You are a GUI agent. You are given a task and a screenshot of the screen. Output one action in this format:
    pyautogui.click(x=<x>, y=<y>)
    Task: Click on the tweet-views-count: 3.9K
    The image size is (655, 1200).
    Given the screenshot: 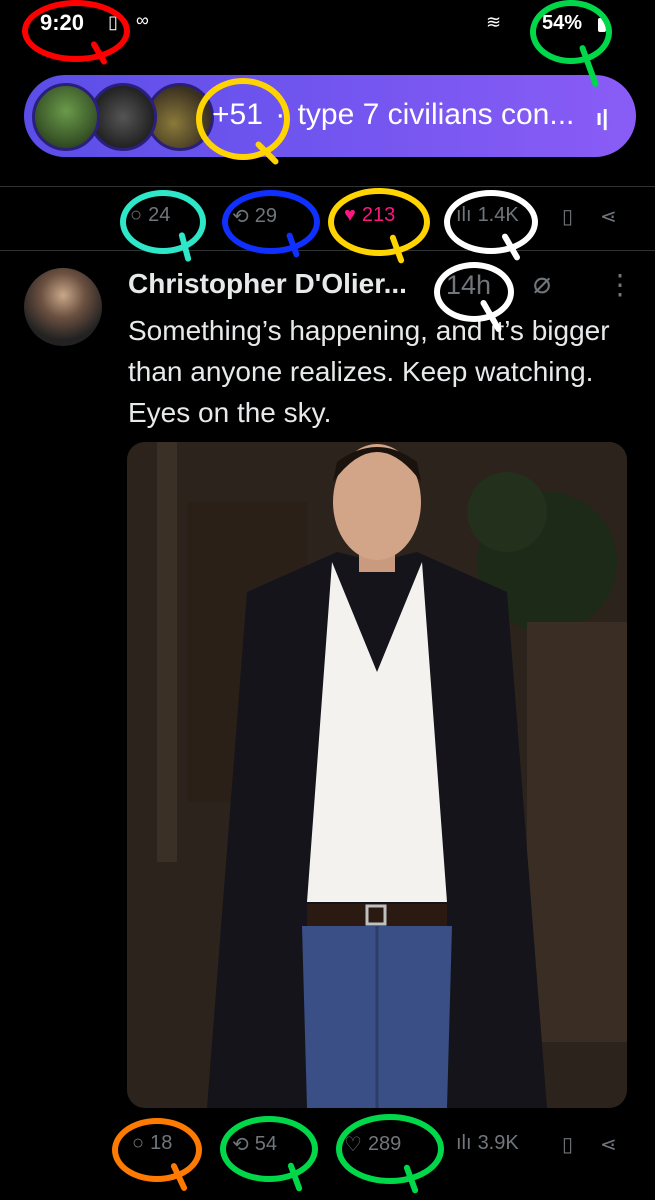 What is the action you would take?
    pyautogui.click(x=498, y=1143)
    